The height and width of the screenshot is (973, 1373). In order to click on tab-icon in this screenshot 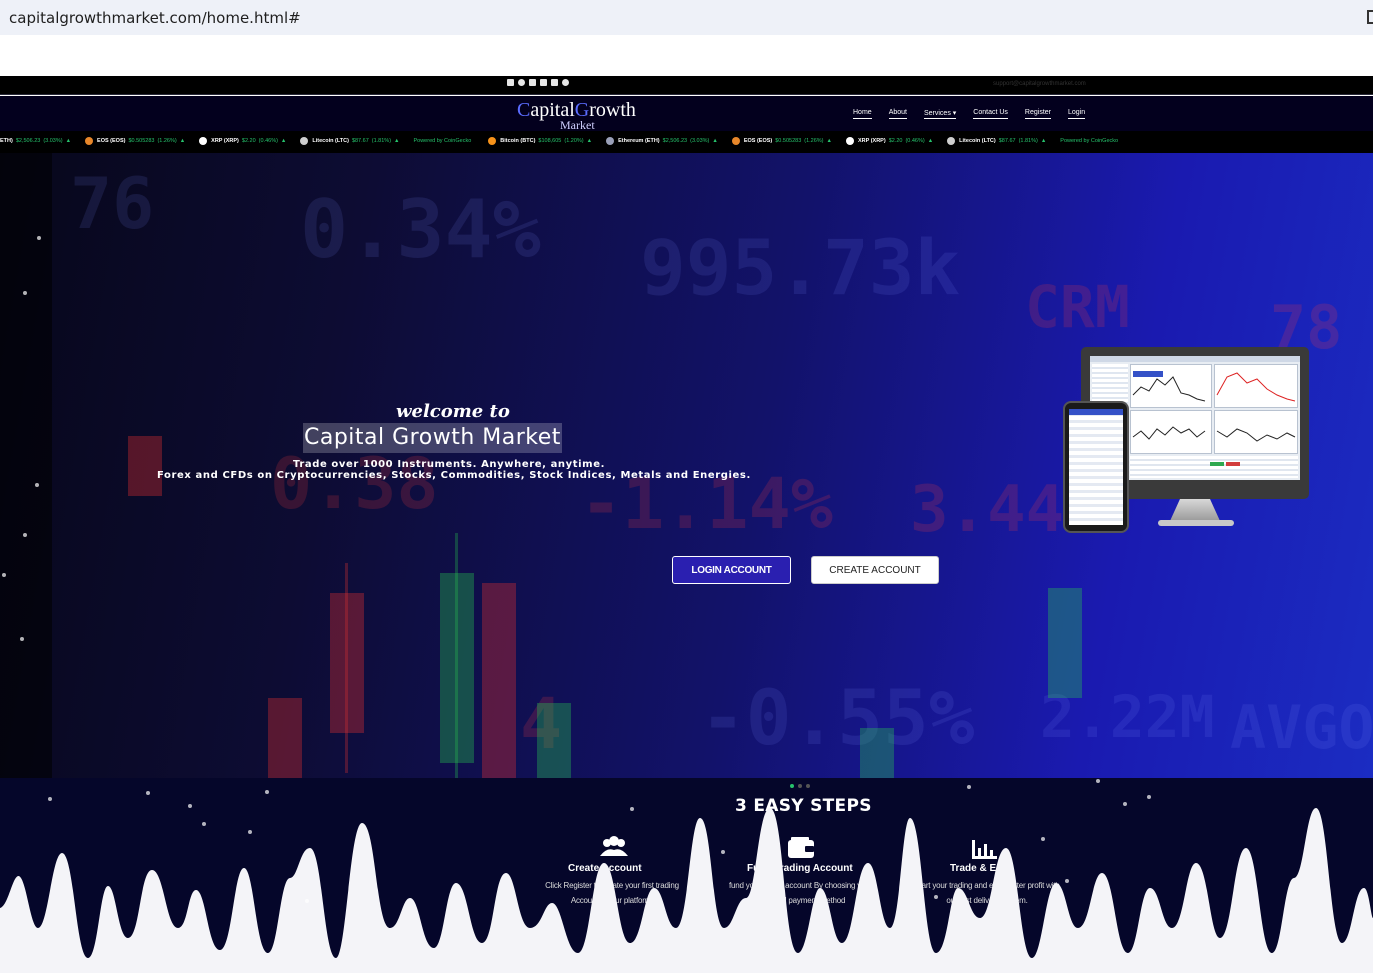, I will do `click(1370, 17)`.